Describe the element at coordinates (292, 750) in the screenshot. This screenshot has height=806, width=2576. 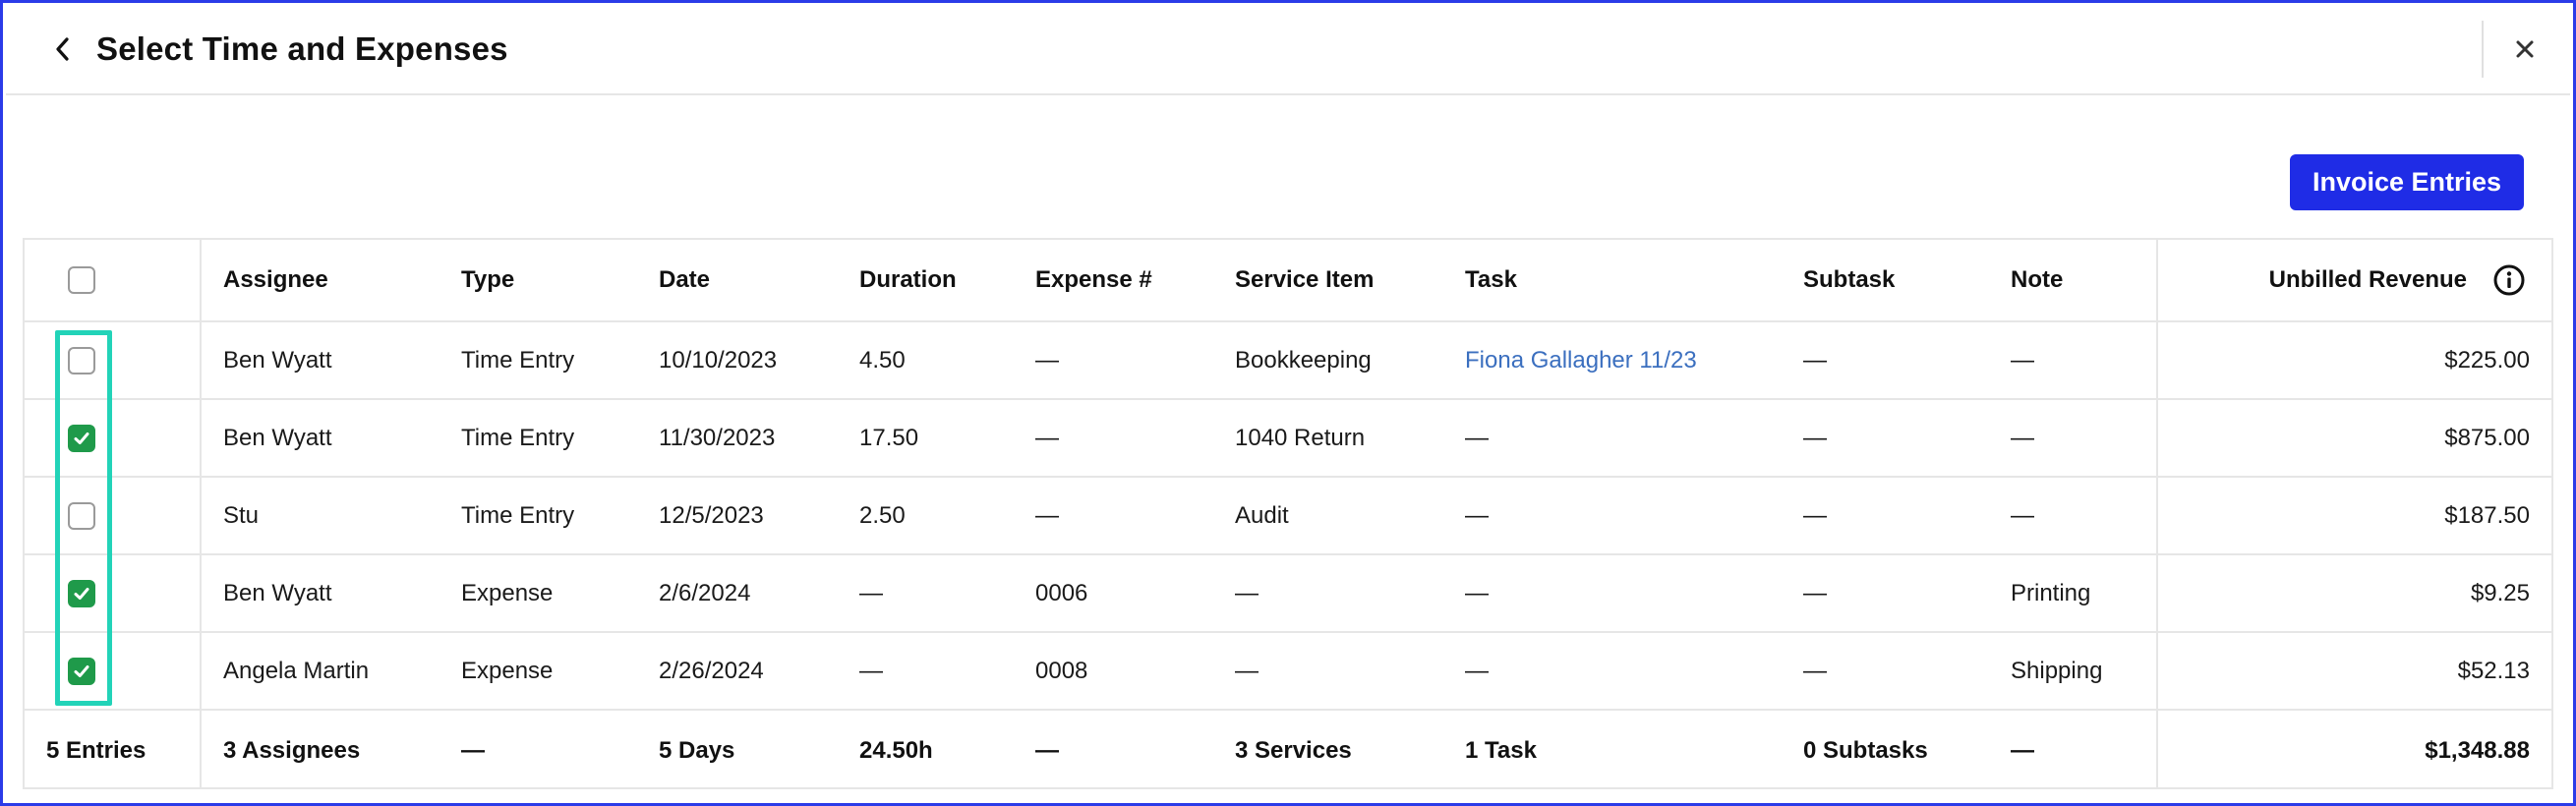
I see `footer-assignees: 3 Assignees` at that location.